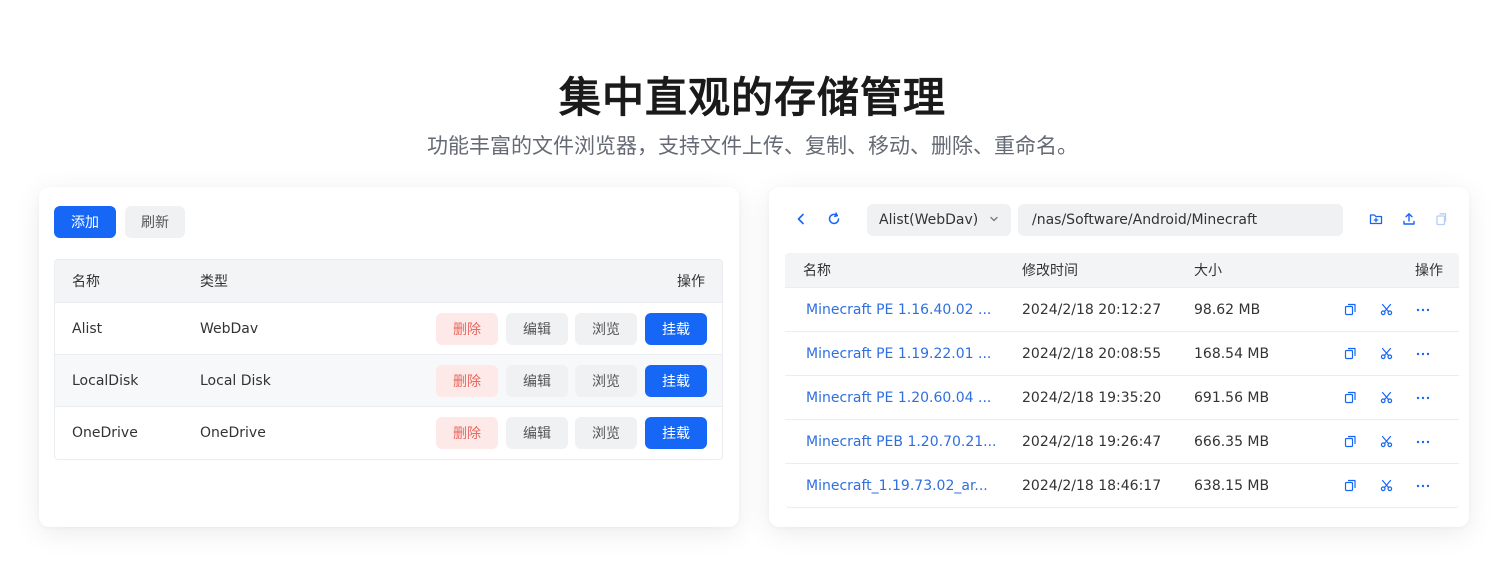 This screenshot has width=1505, height=588. Describe the element at coordinates (1092, 485) in the screenshot. I see `file-modified: 2024/2/18 18:46:17` at that location.